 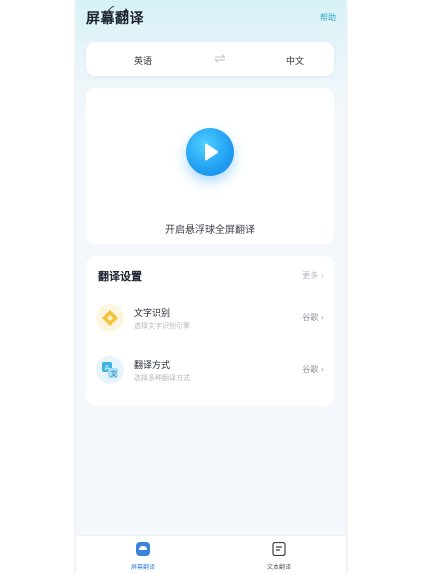 What do you see at coordinates (211, 18) in the screenshot?
I see `app-header: 屏幕翻译 帮助` at bounding box center [211, 18].